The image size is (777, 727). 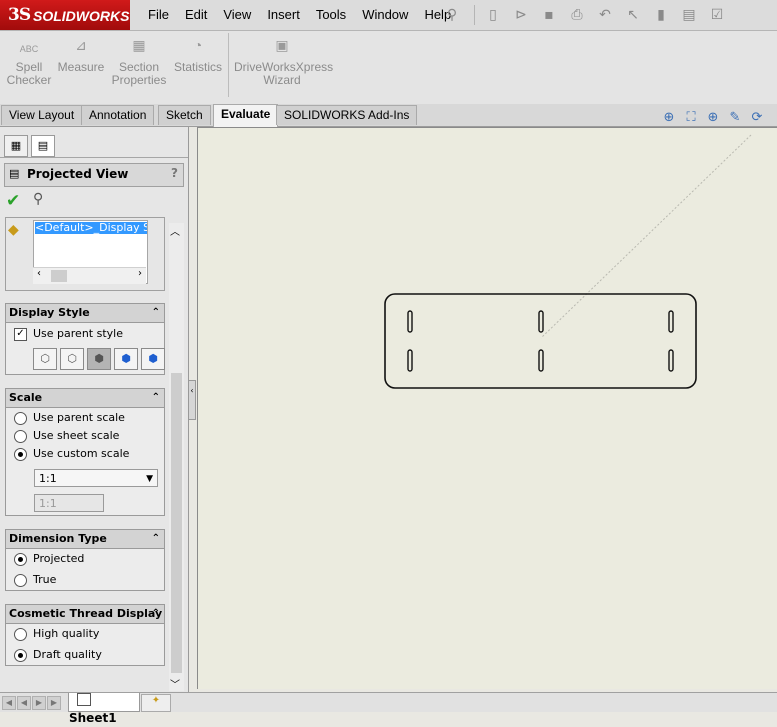 What do you see at coordinates (85, 418) in the screenshot?
I see `use-parent-scale-row: Use parent scale` at bounding box center [85, 418].